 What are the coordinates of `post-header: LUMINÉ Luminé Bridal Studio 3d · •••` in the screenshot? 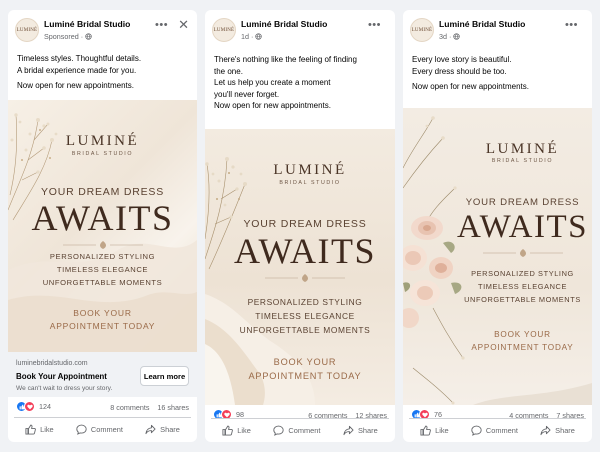 It's located at (497, 30).